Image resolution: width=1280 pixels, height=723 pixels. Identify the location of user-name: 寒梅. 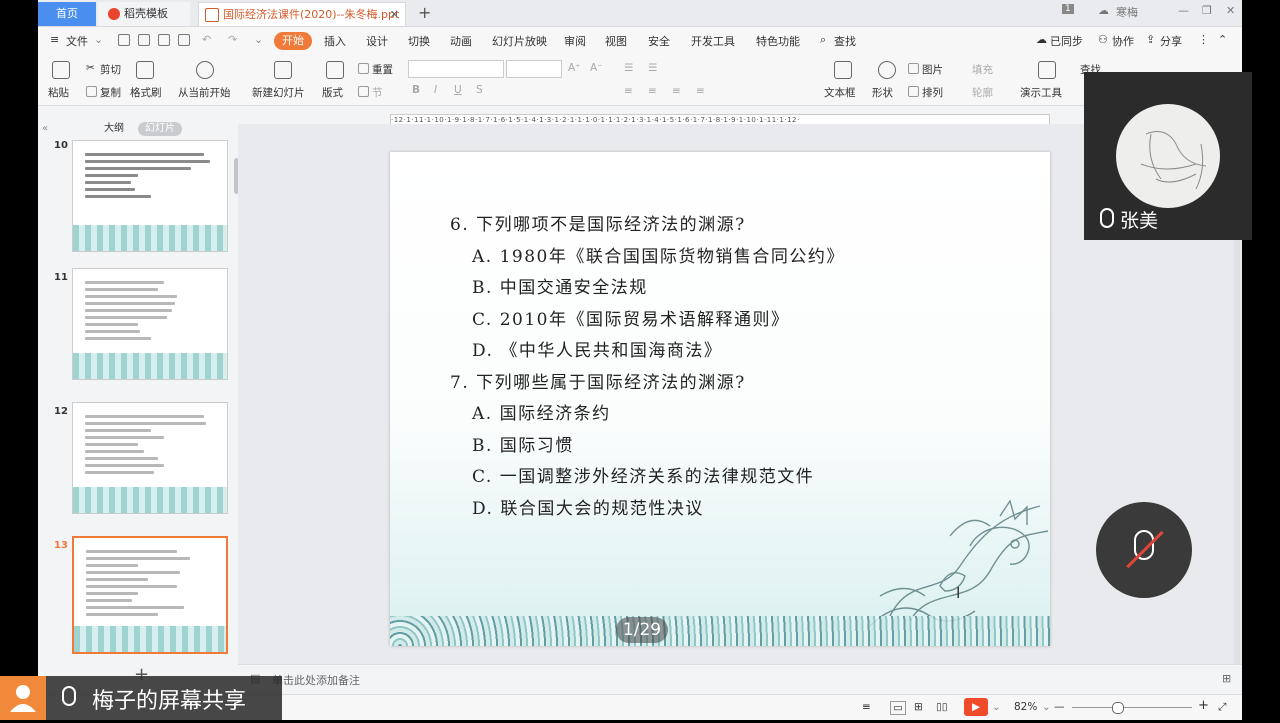
(1127, 12).